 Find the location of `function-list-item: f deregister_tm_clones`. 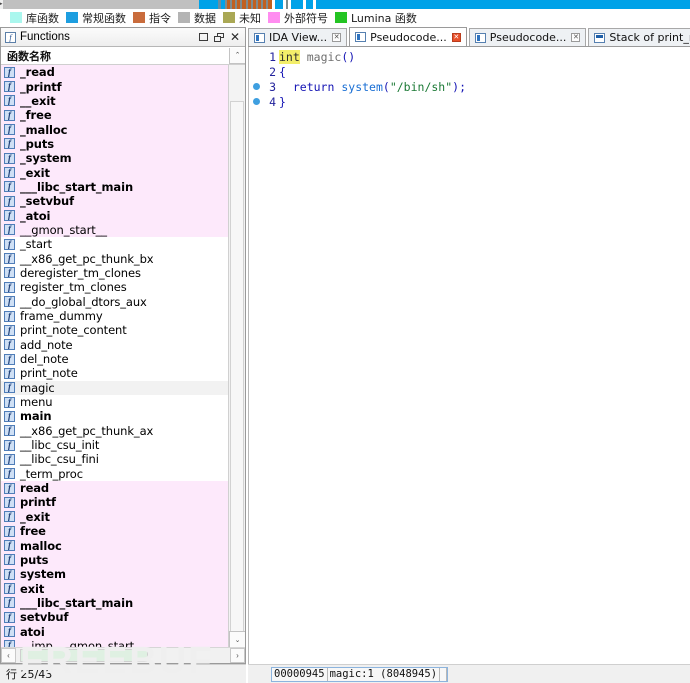

function-list-item: f deregister_tm_clones is located at coordinates (114, 273).